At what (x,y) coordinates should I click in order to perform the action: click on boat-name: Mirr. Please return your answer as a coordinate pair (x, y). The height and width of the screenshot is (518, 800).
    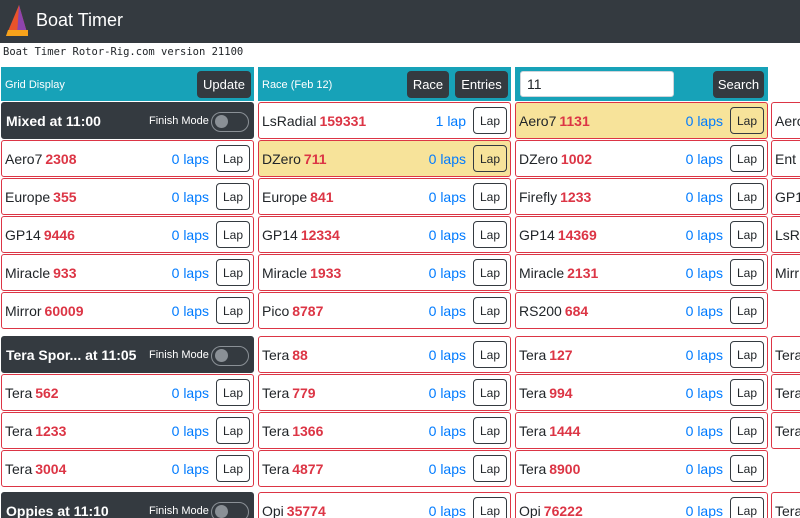
    Looking at the image, I should click on (787, 273).